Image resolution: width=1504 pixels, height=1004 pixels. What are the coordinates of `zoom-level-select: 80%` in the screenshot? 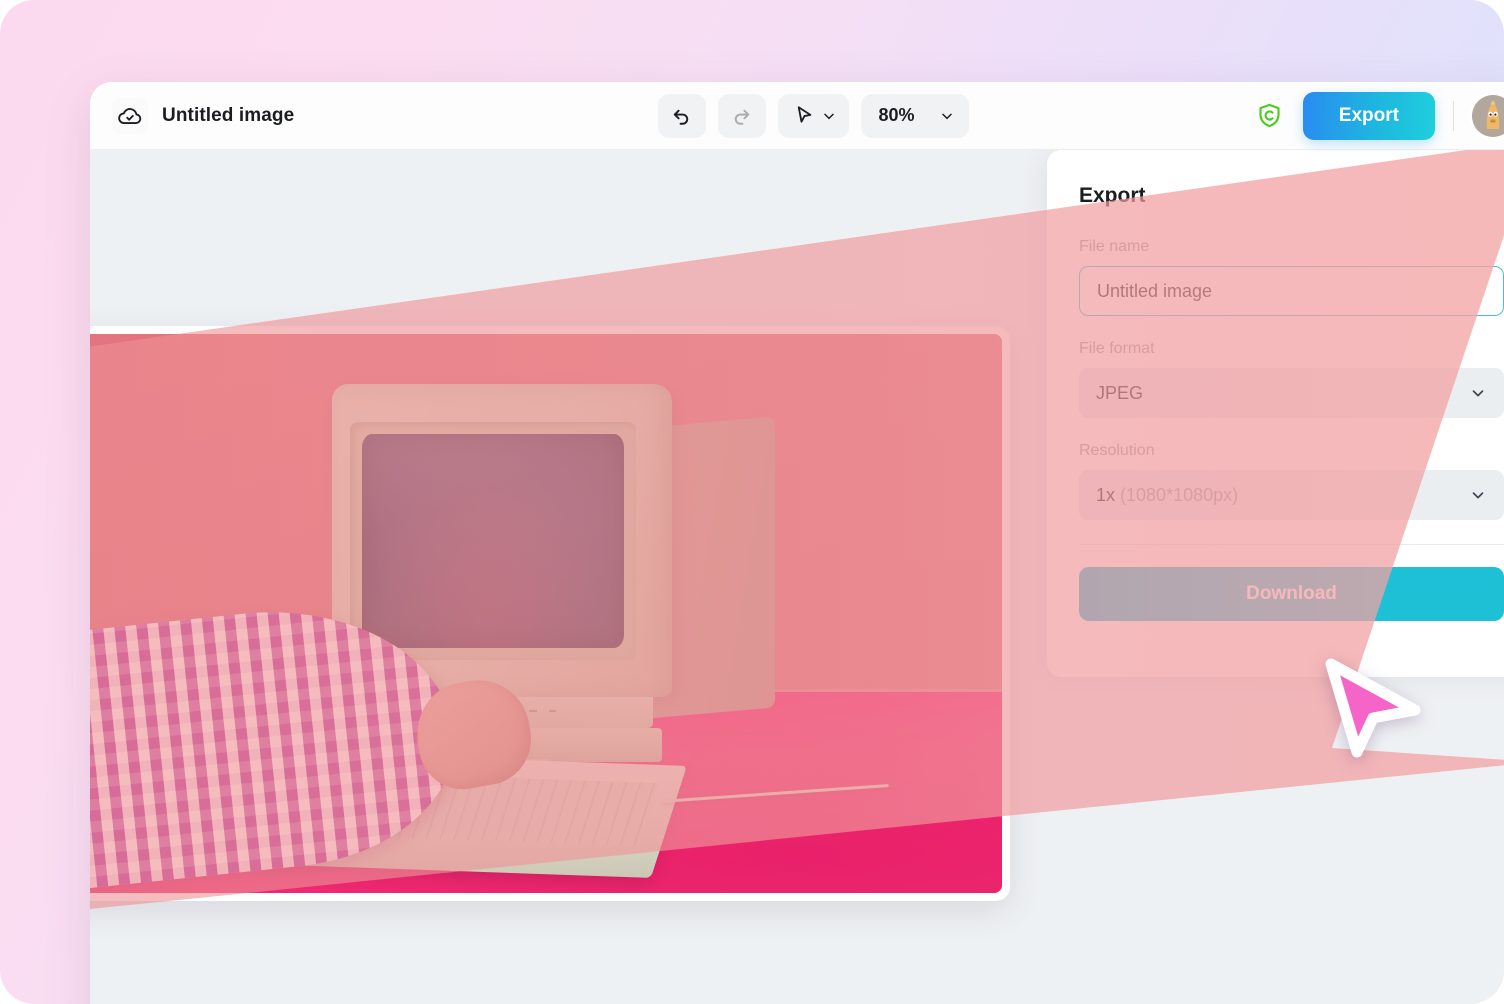 It's located at (914, 115).